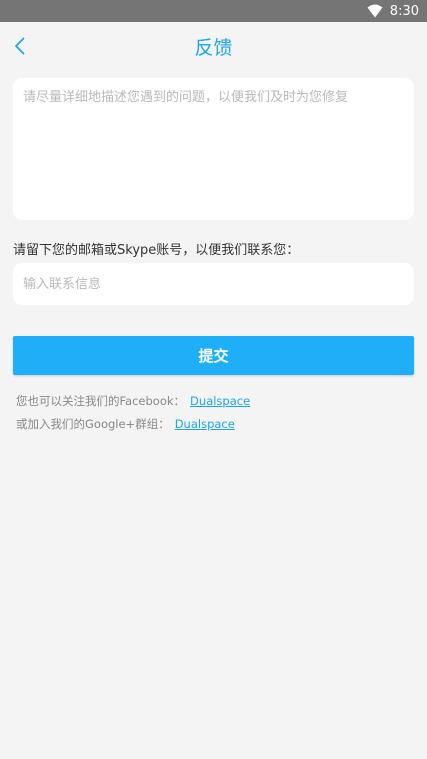  I want to click on google-link: Dualspace, so click(205, 424).